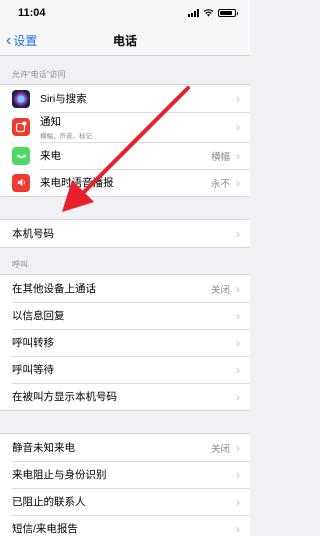 The image size is (320, 536). What do you see at coordinates (125, 474) in the screenshot?
I see `call-blocking-row: 来电阻止与身份识别 ›` at bounding box center [125, 474].